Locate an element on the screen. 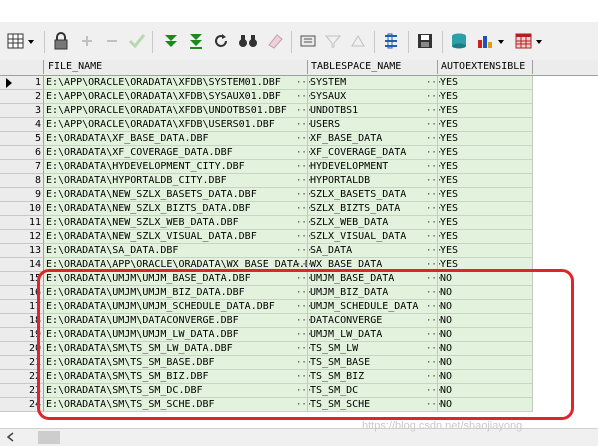  cell-tablespace-name: SZLX_BIZTS_DATA is located at coordinates (373, 209).